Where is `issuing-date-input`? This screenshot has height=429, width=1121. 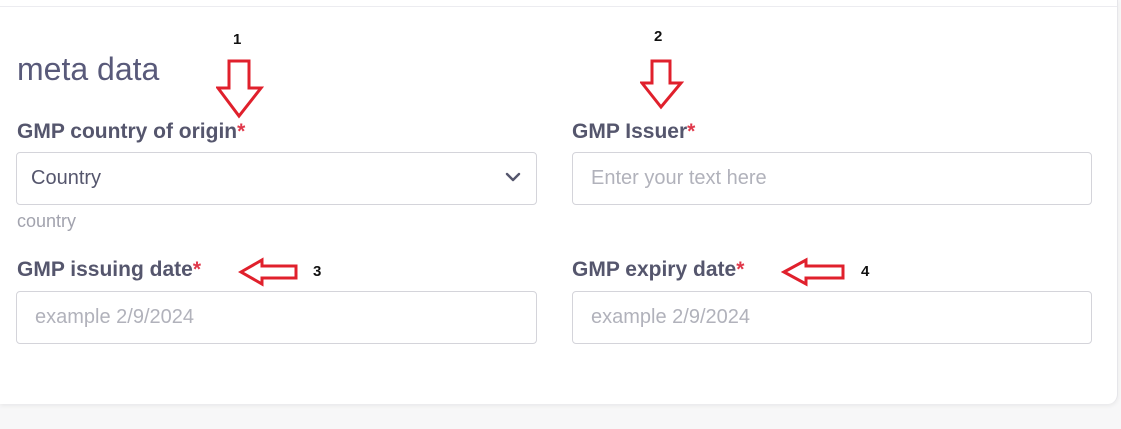
issuing-date-input is located at coordinates (276, 317).